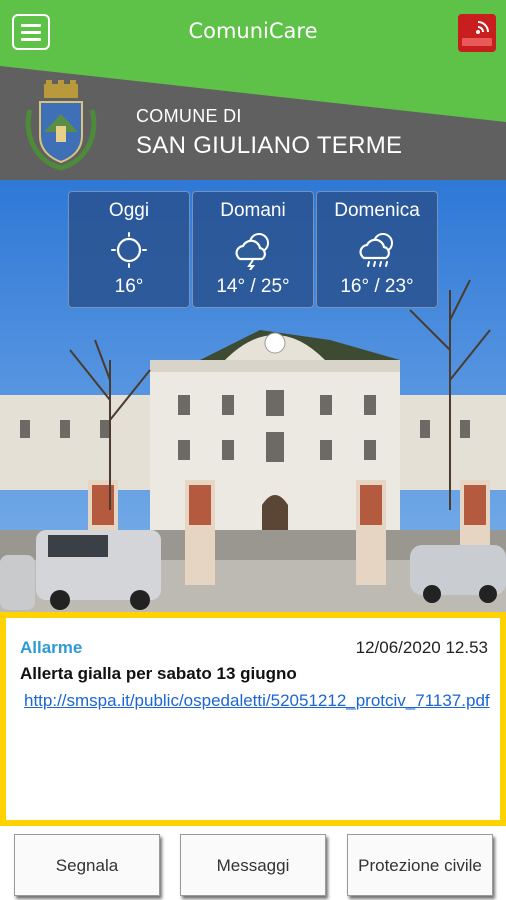  I want to click on bottom-actions: Segnala Messaggi Protezione civile, so click(253, 863).